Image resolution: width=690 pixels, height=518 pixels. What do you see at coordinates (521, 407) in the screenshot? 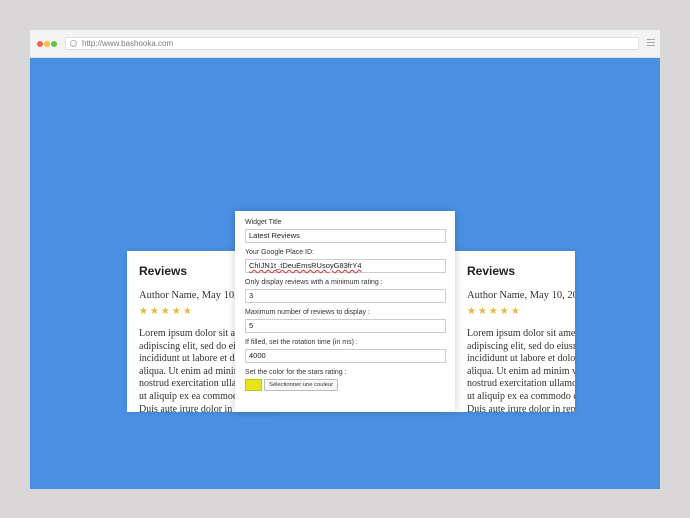
I see `review-line: Duis aute irure dolor in reprehenderit` at bounding box center [521, 407].